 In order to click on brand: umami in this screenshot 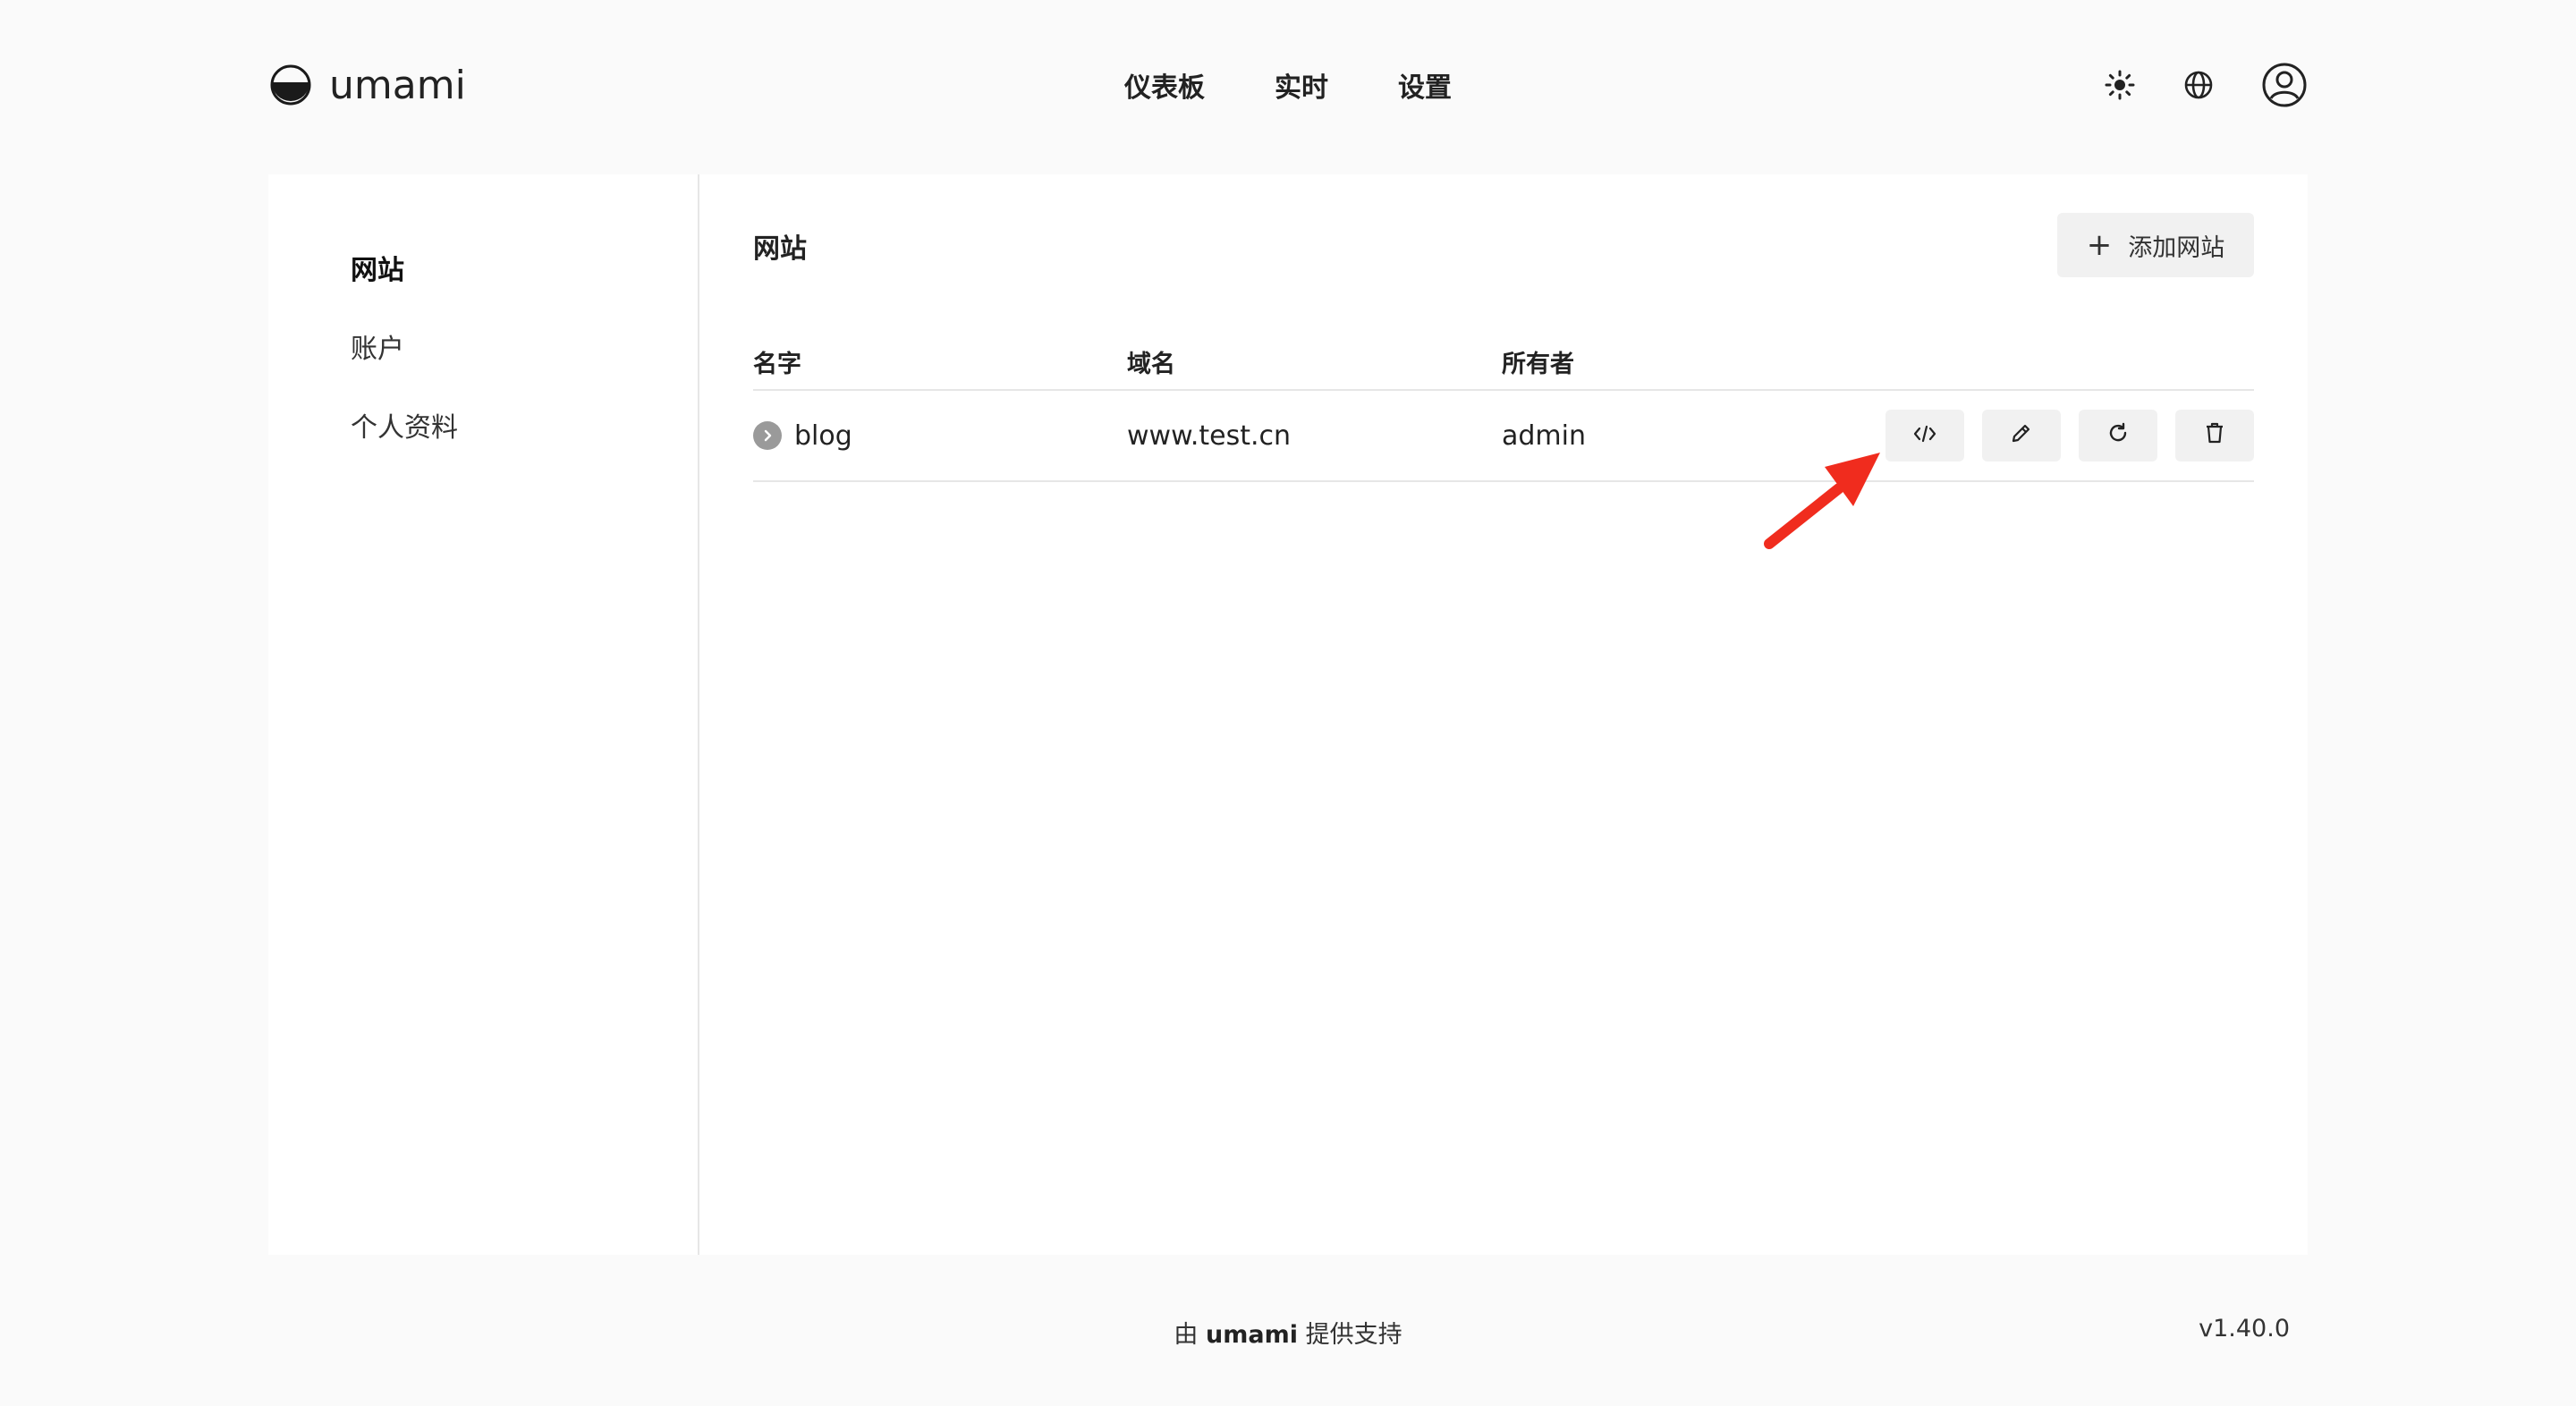, I will do `click(367, 85)`.